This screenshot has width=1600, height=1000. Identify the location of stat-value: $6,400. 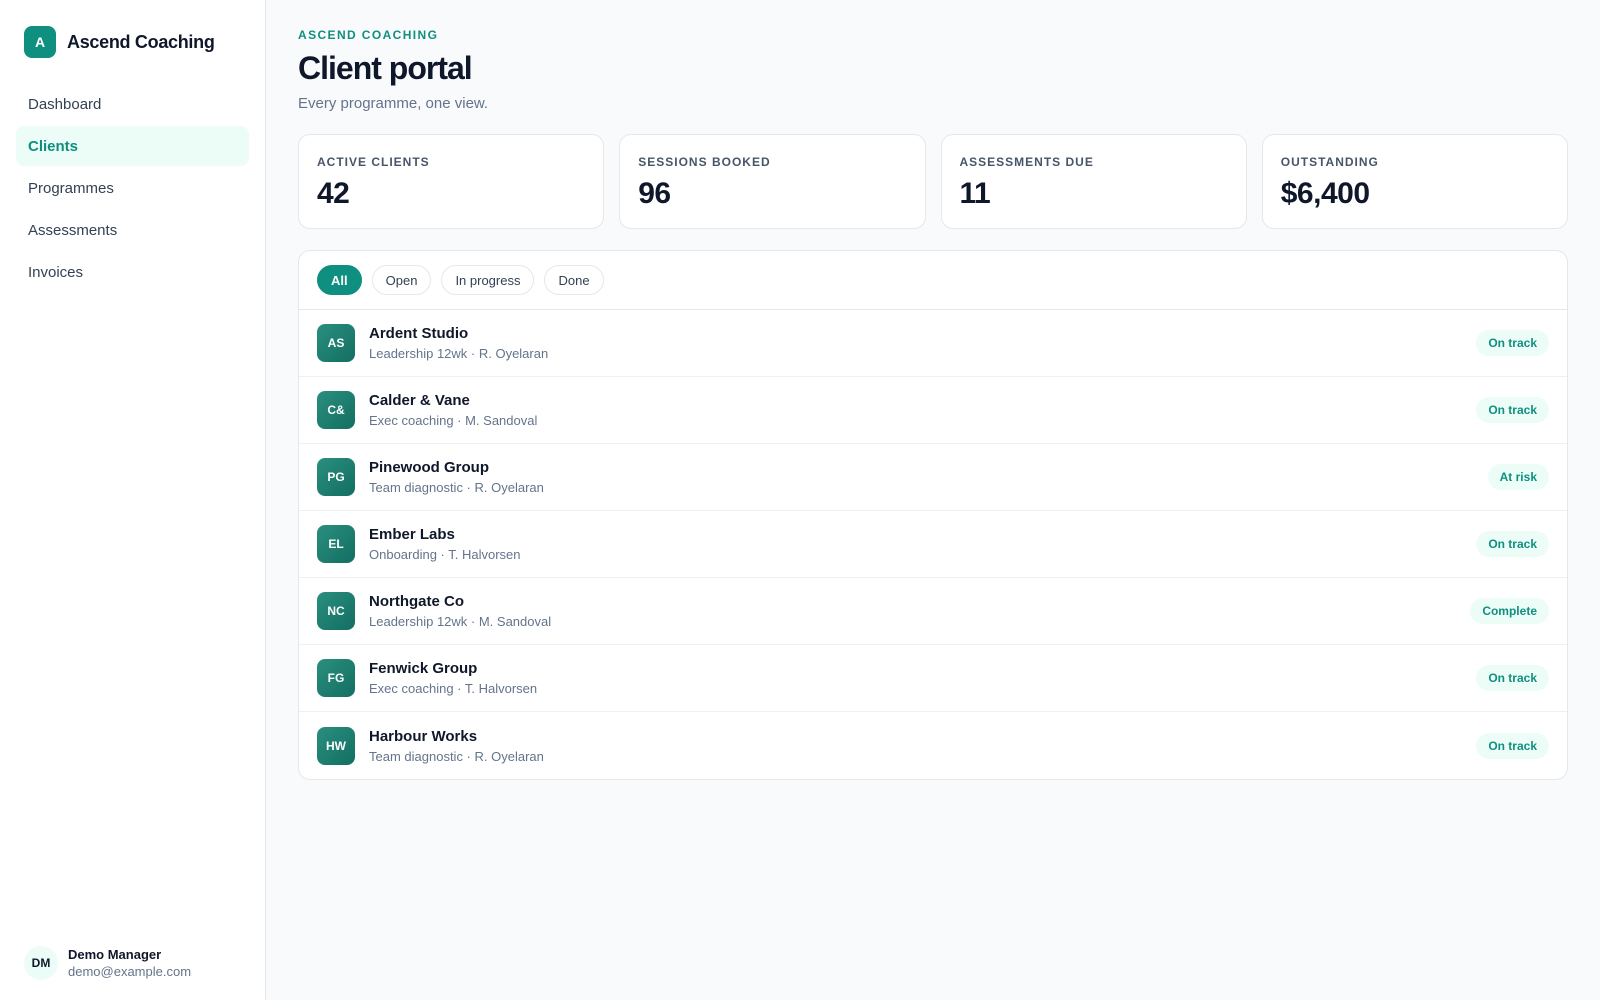
(1325, 193).